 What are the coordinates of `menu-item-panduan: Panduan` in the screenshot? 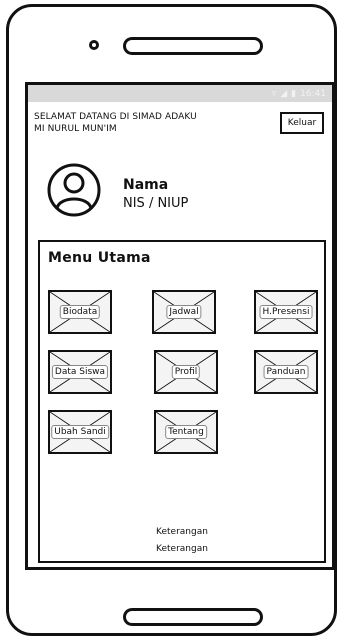 It's located at (286, 372).